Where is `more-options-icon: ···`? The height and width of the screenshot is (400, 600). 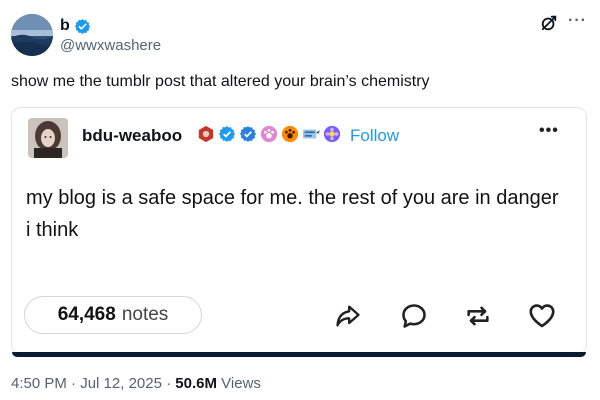 more-options-icon: ··· is located at coordinates (577, 21).